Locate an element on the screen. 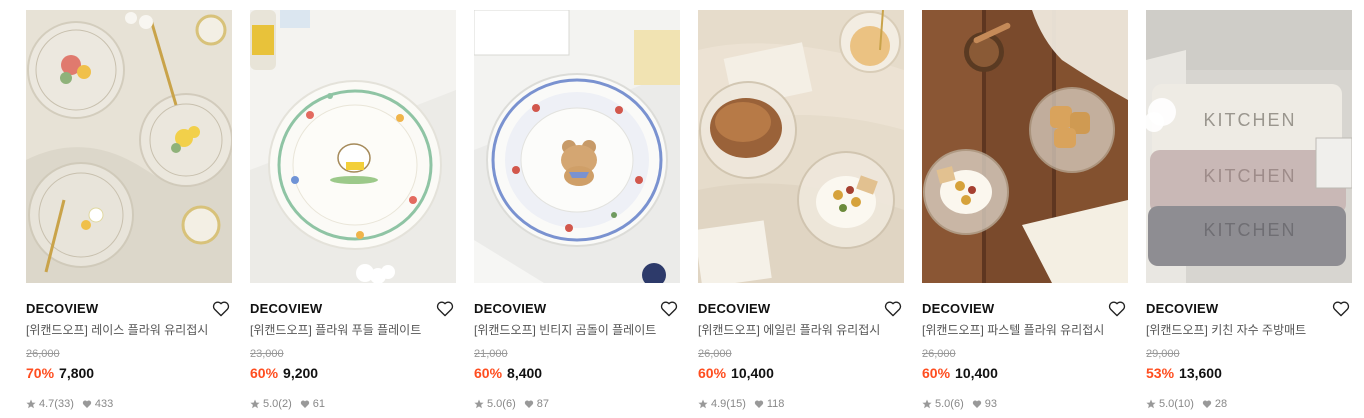 Image resolution: width=1364 pixels, height=418 pixels. product-stats: 5.0 (6) 87 is located at coordinates (577, 404).